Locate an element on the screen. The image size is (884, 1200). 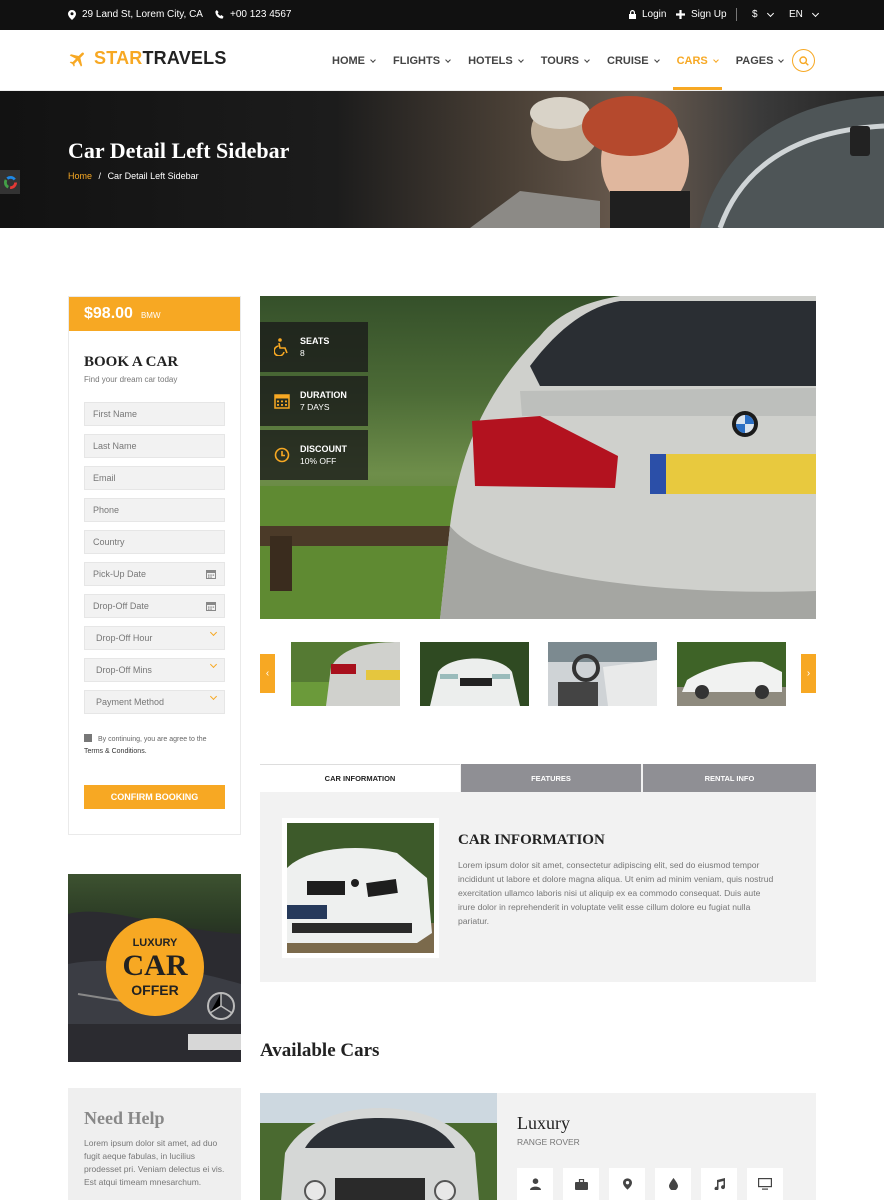
pickup-date-field: Pick-Up Date is located at coordinates (154, 574).